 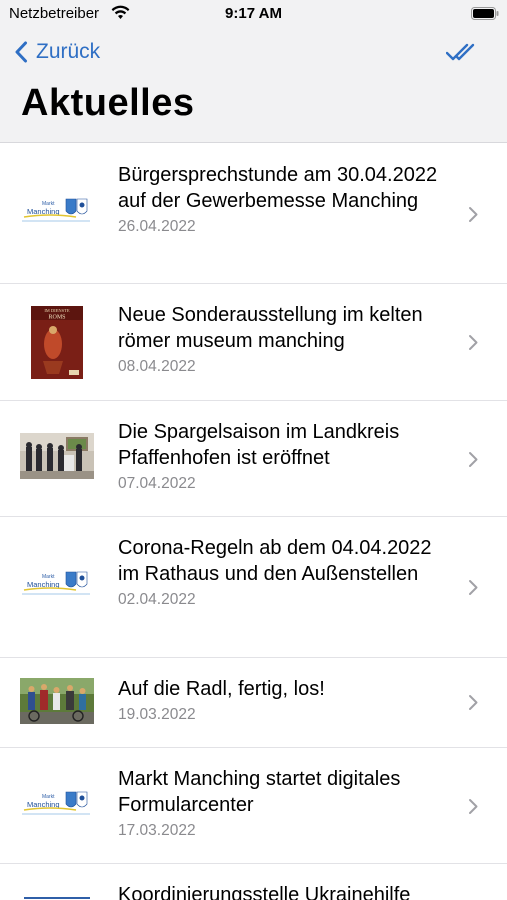 I want to click on news-date: 02.04.2022, so click(x=157, y=599).